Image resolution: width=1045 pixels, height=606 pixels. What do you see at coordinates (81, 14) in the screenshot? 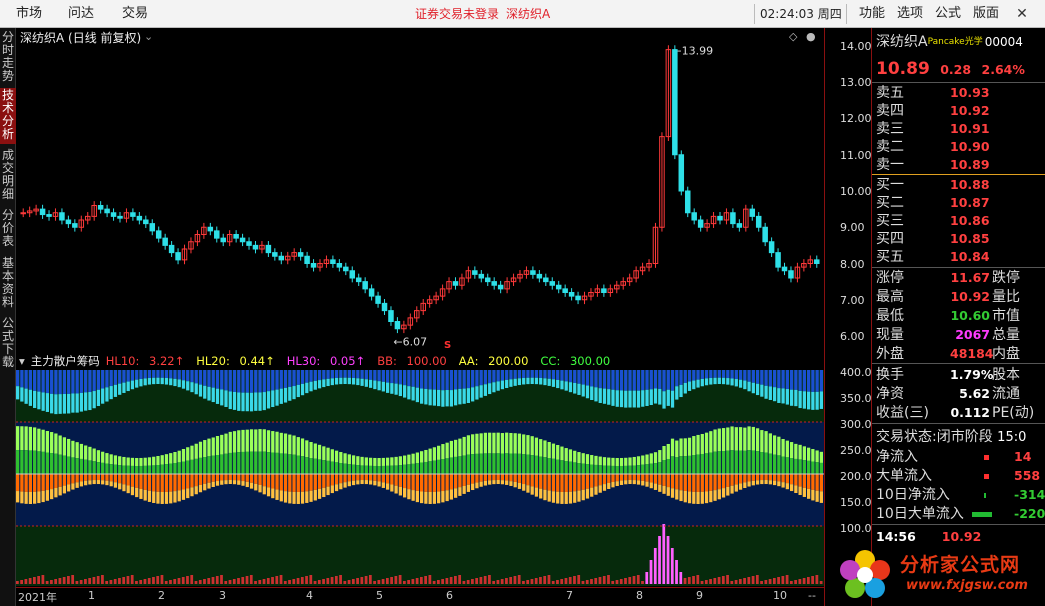
I see `menu-wenda: 问达` at bounding box center [81, 14].